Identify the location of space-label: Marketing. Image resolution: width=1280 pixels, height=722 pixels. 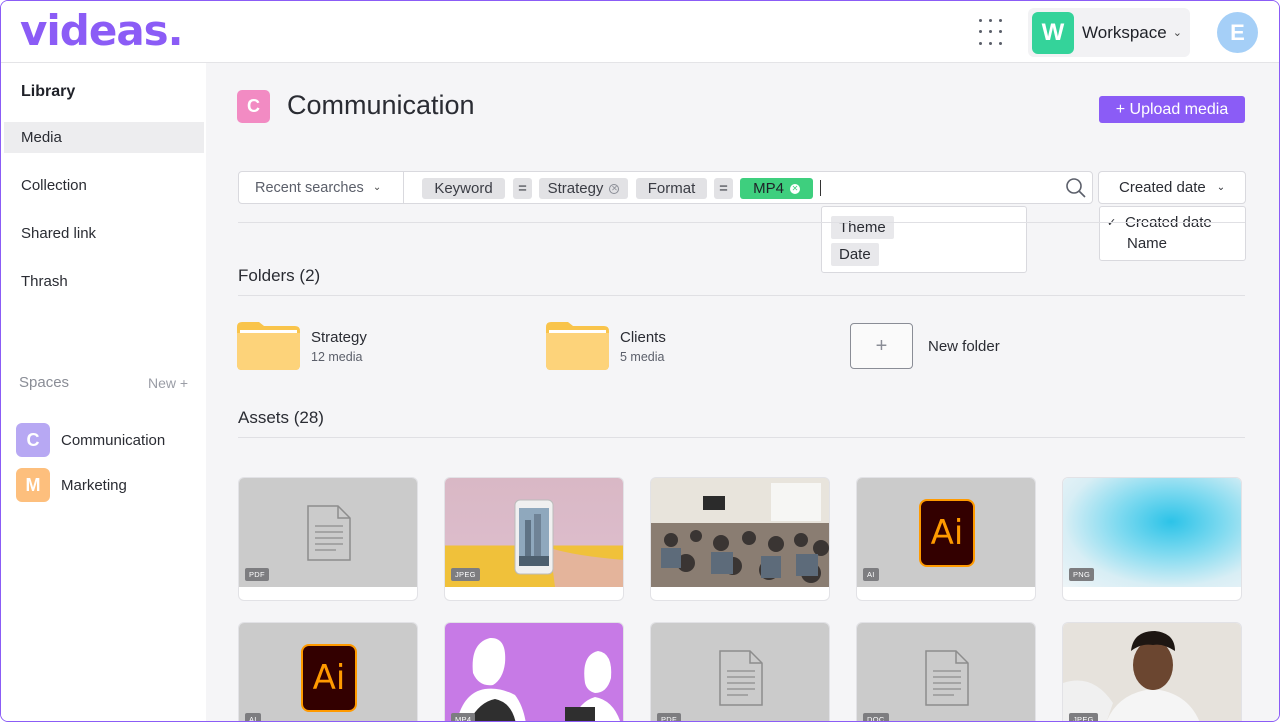
(94, 485).